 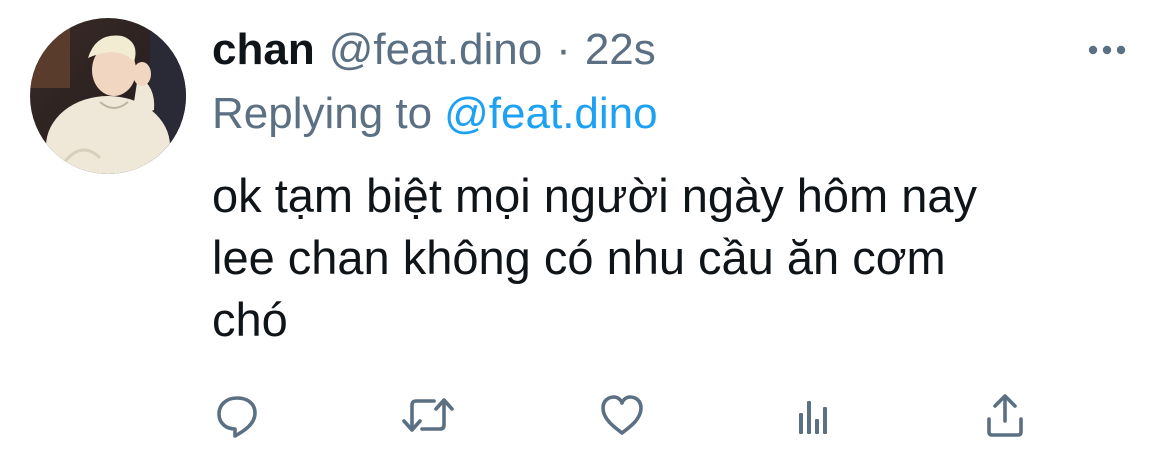 What do you see at coordinates (579, 257) in the screenshot?
I see `tweet-text-line: lee chan không có nhu cầu ăn cơm` at bounding box center [579, 257].